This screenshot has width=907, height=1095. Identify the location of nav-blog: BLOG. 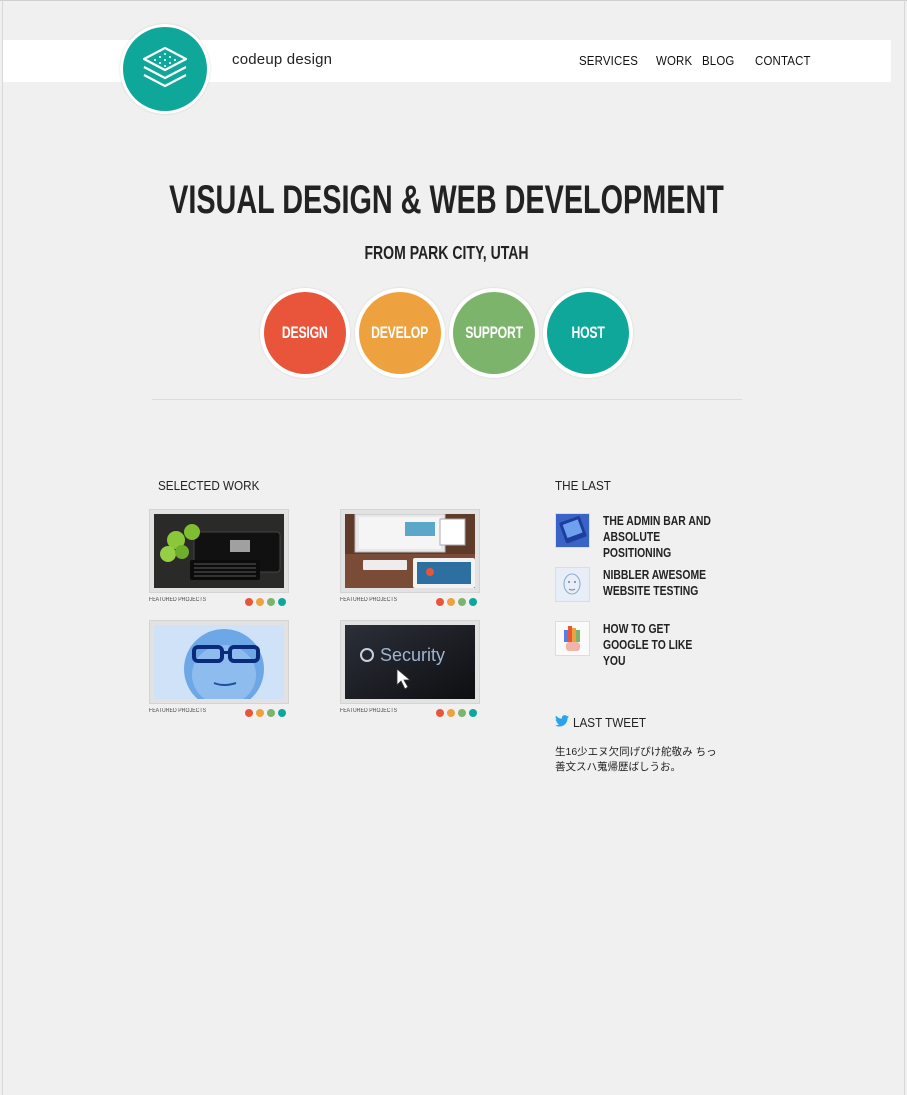
(718, 60).